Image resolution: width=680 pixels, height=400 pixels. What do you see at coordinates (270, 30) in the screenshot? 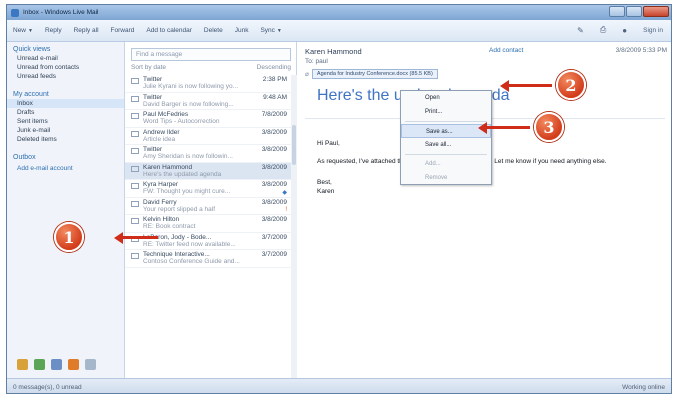
I see `sync-button: Sync ▼` at bounding box center [270, 30].